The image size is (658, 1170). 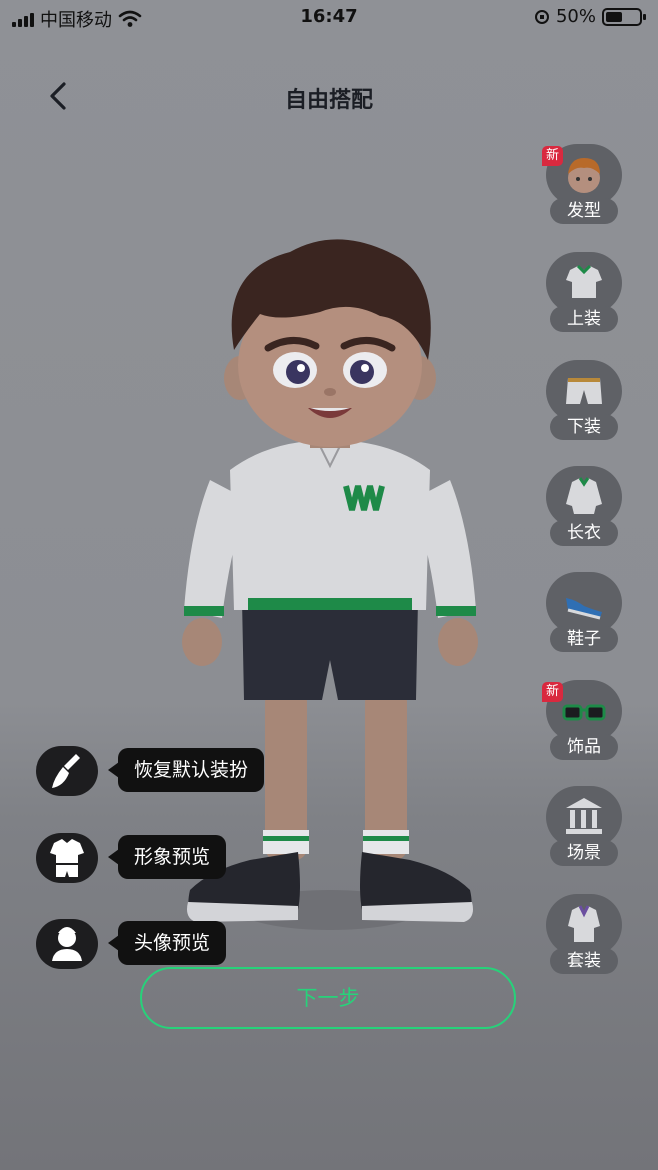 What do you see at coordinates (584, 281) in the screenshot?
I see `top-icon` at bounding box center [584, 281].